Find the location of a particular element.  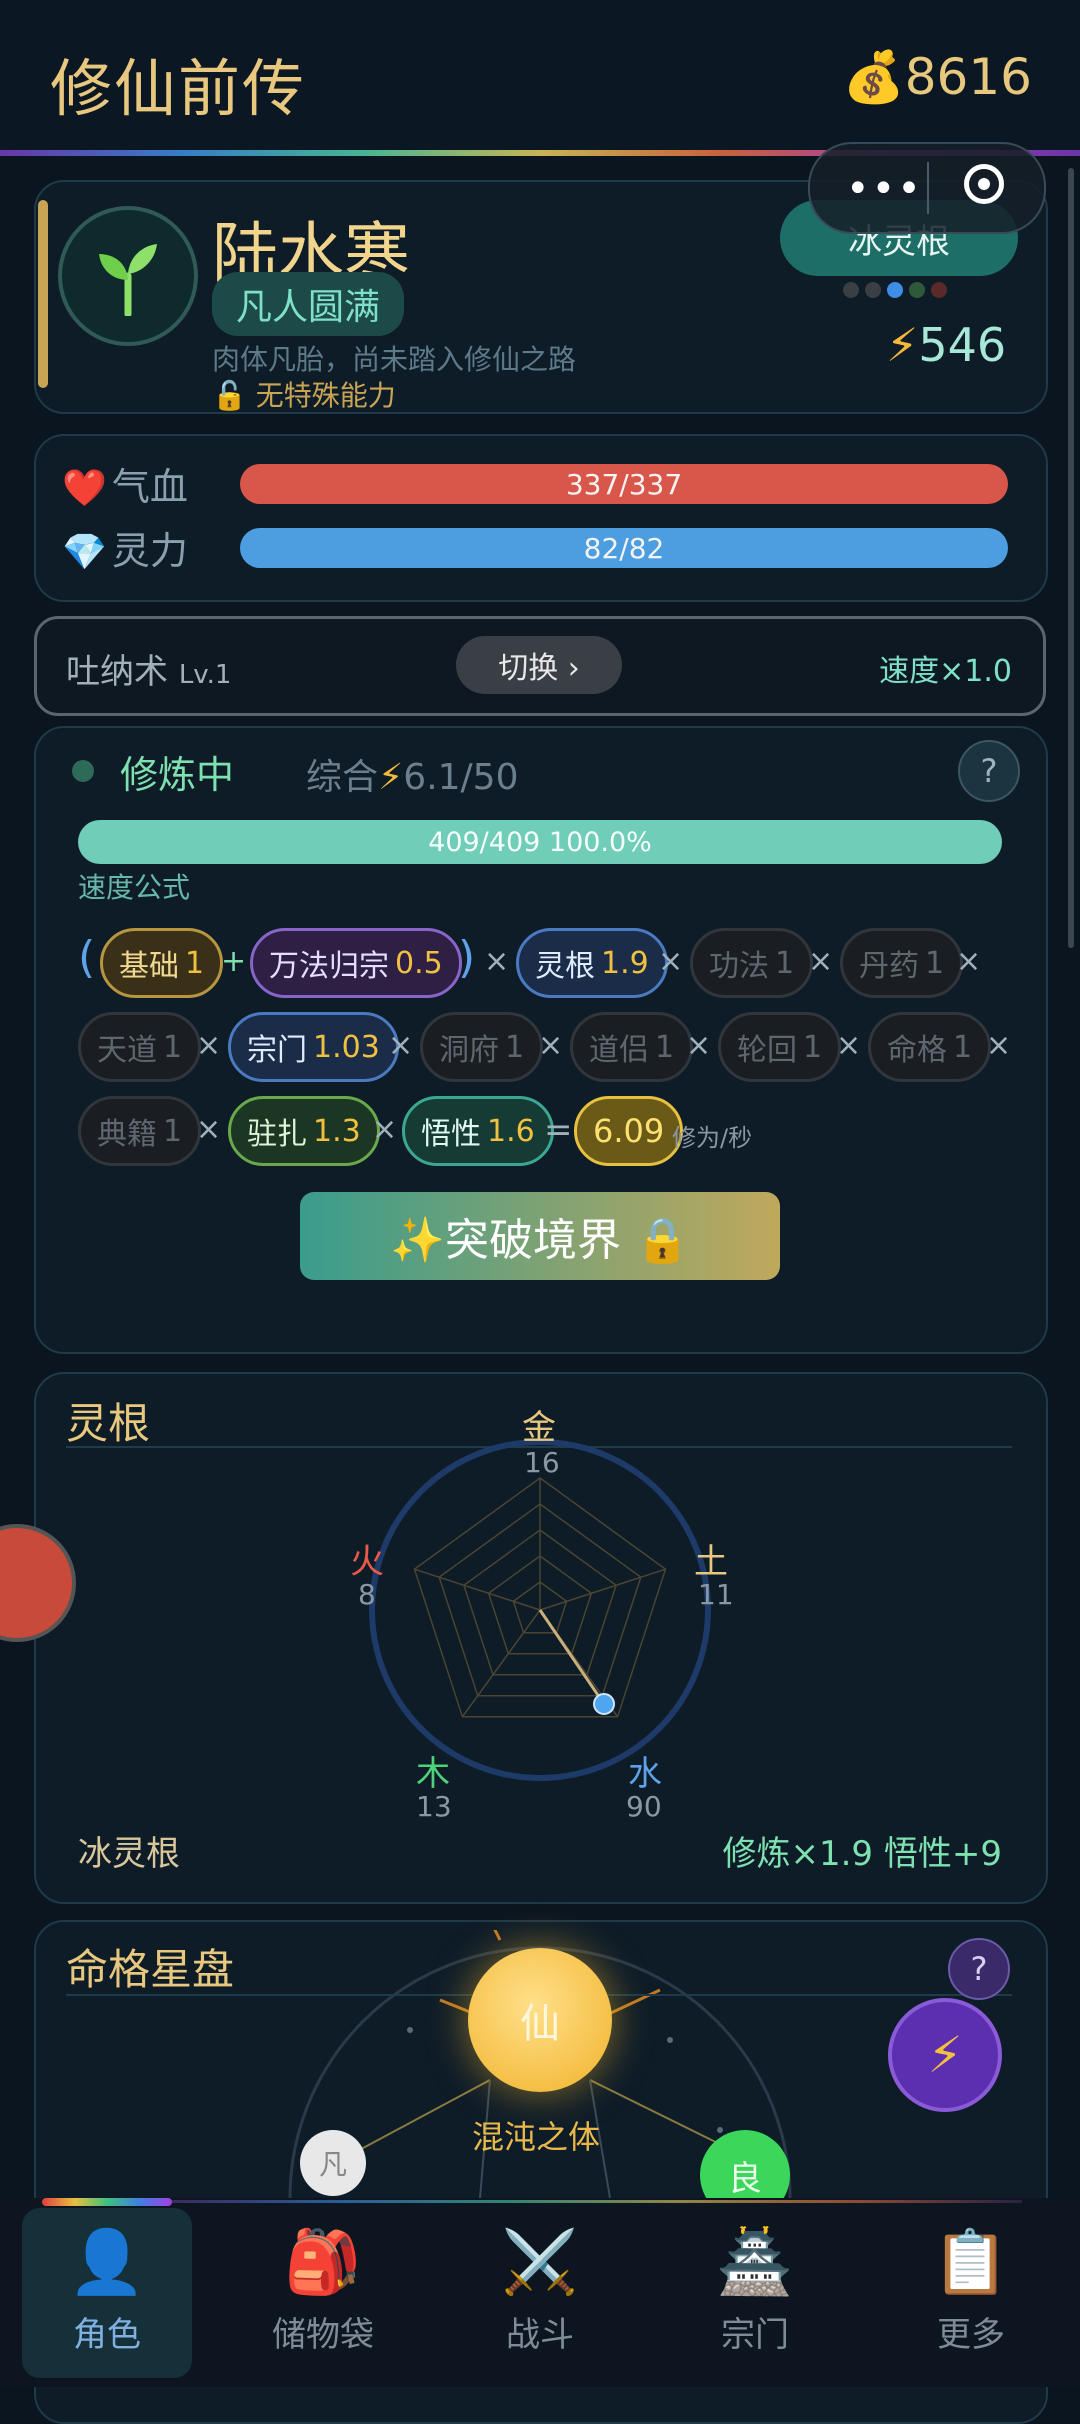

cultivation-progress-bar: 409/409 100.0% is located at coordinates (540, 842).